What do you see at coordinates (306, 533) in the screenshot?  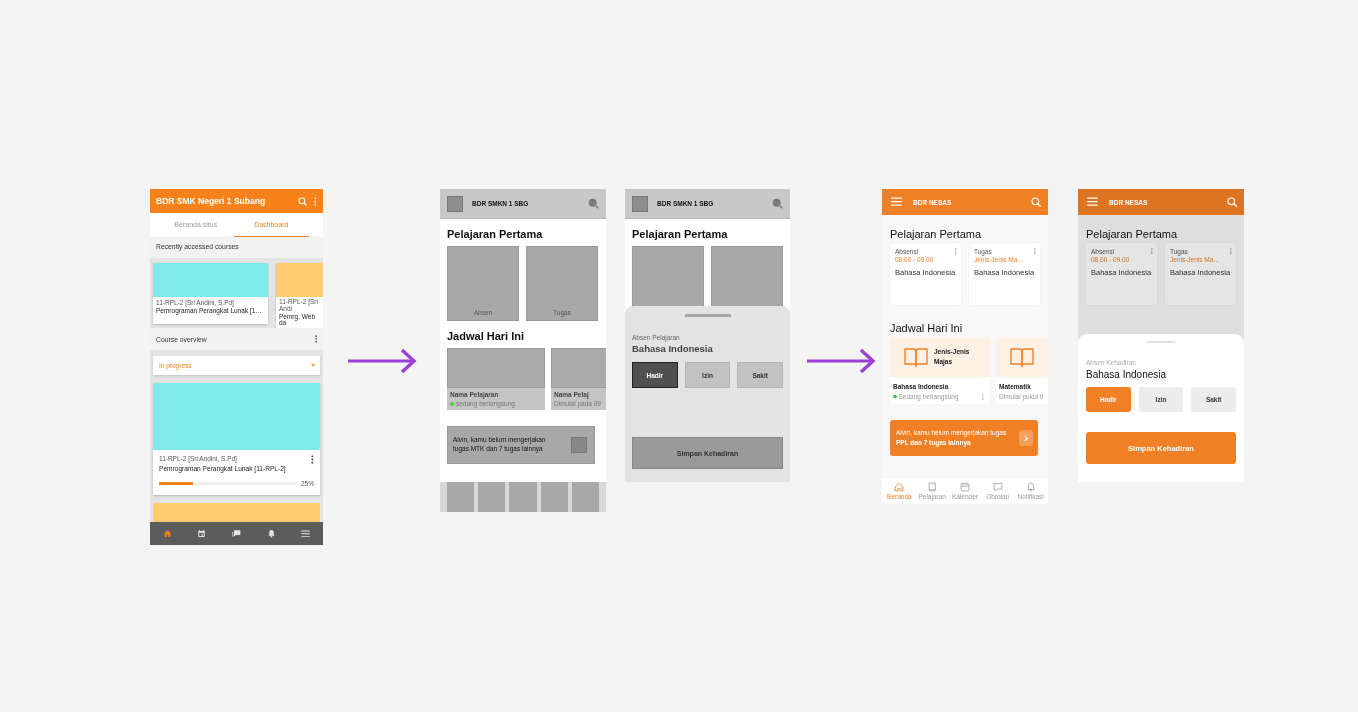 I see `menu-icon` at bounding box center [306, 533].